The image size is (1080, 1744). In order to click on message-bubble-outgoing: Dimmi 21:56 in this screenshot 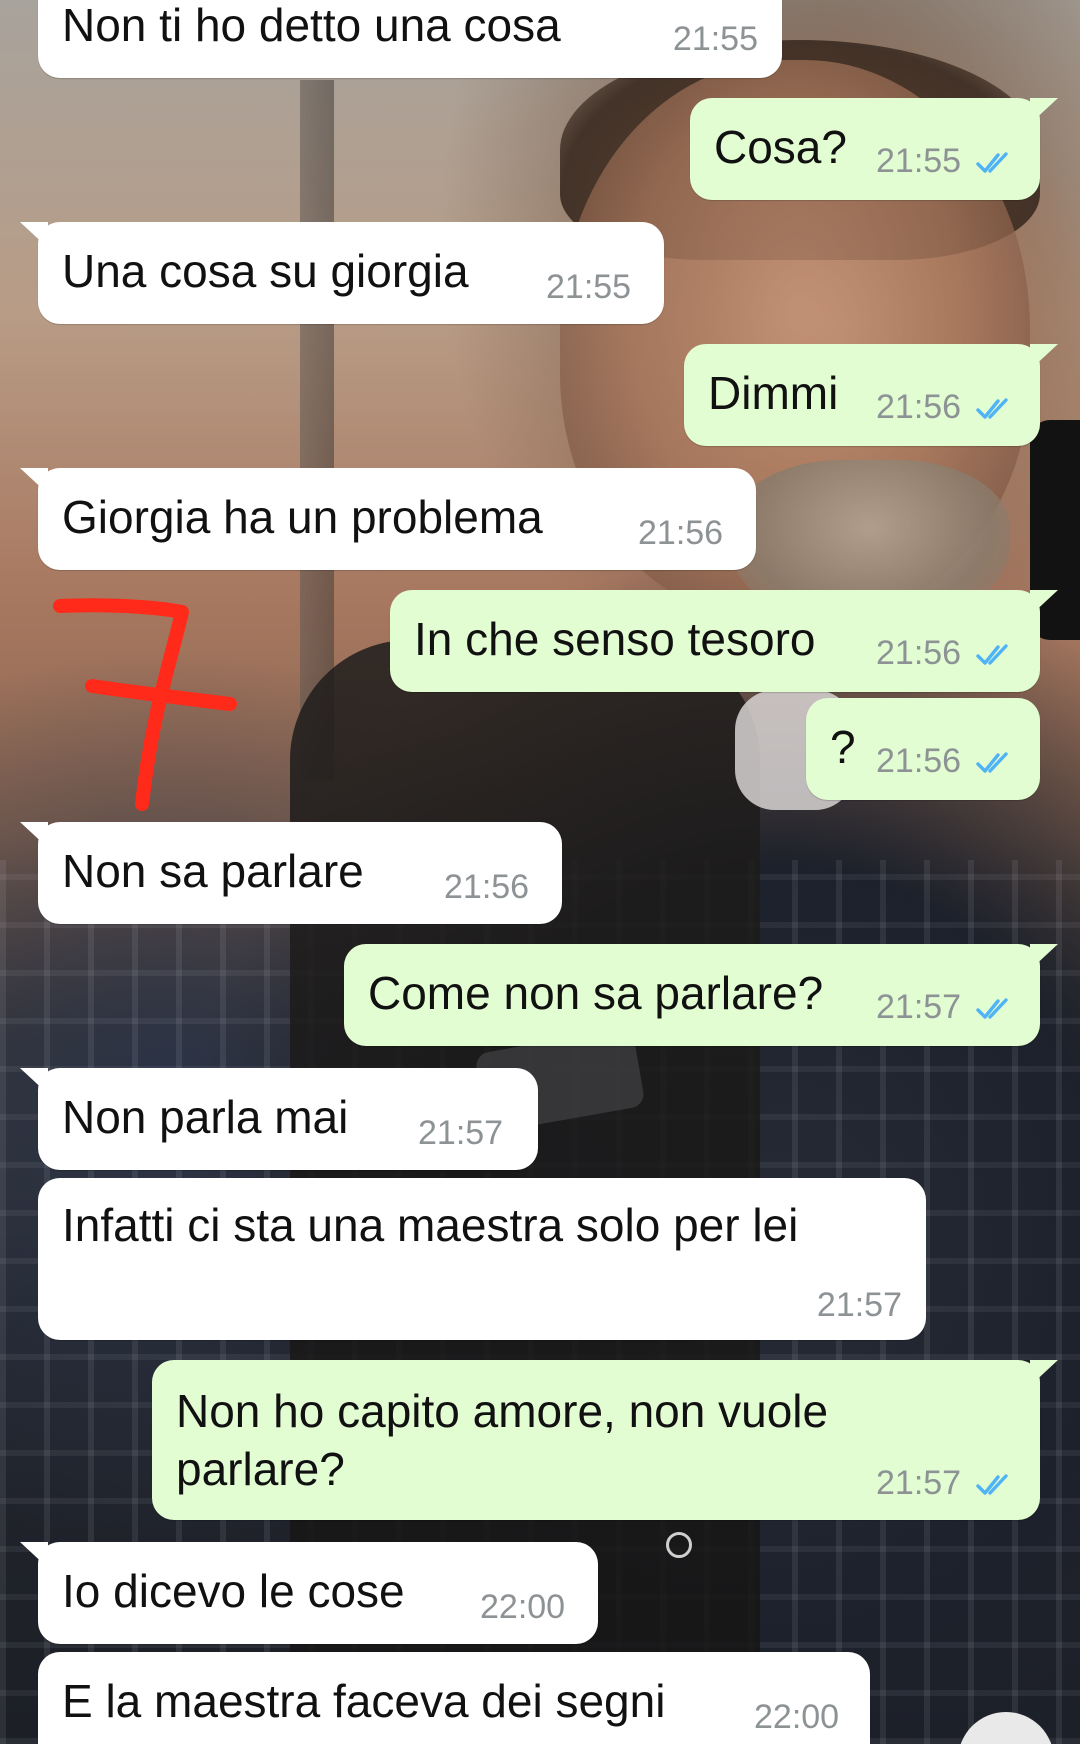, I will do `click(871, 395)`.